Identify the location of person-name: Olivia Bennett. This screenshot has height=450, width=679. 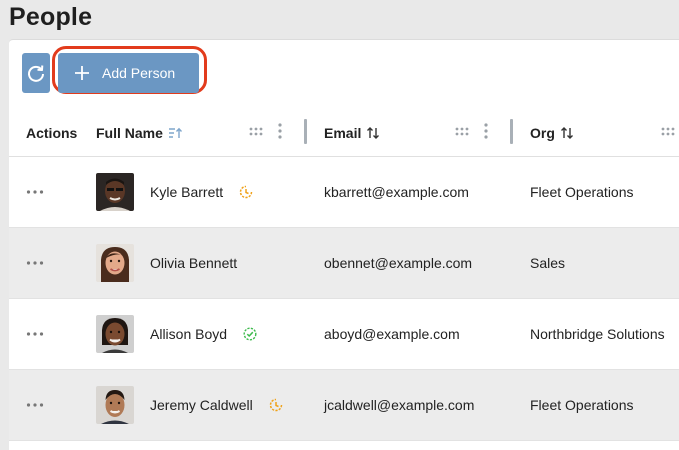
(193, 263).